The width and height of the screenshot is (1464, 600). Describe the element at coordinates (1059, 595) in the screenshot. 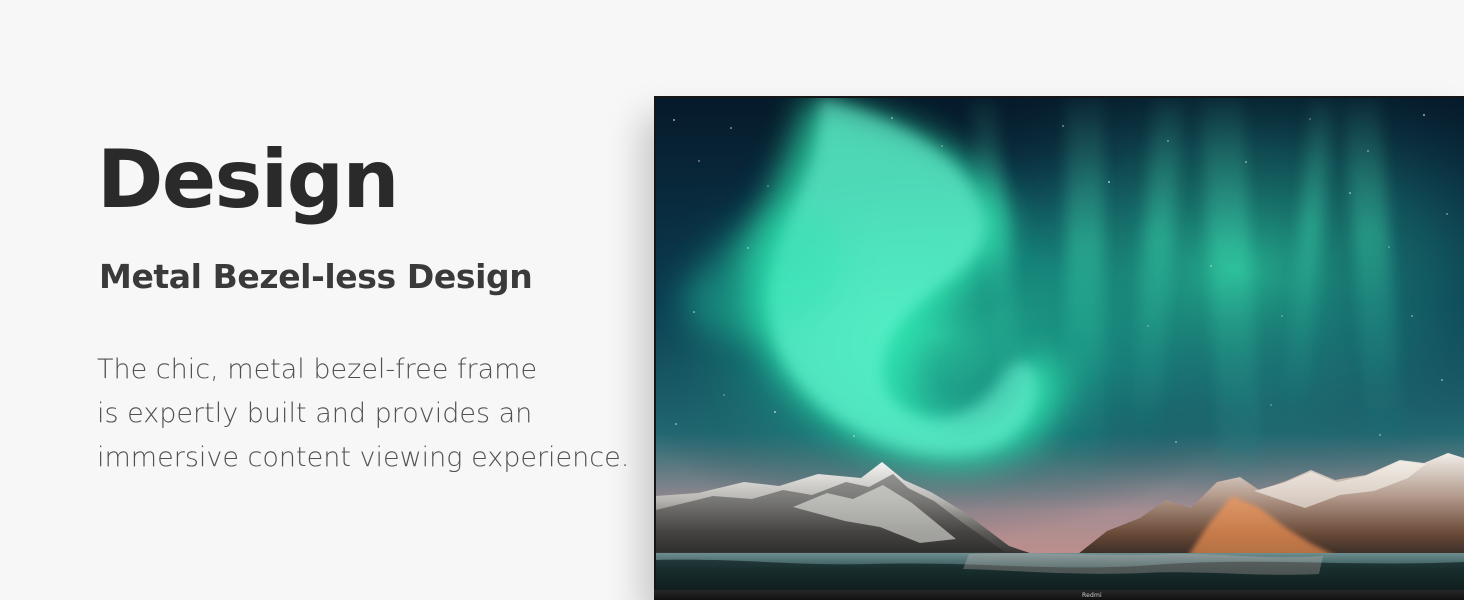

I see `tv-bottom-bezel` at that location.